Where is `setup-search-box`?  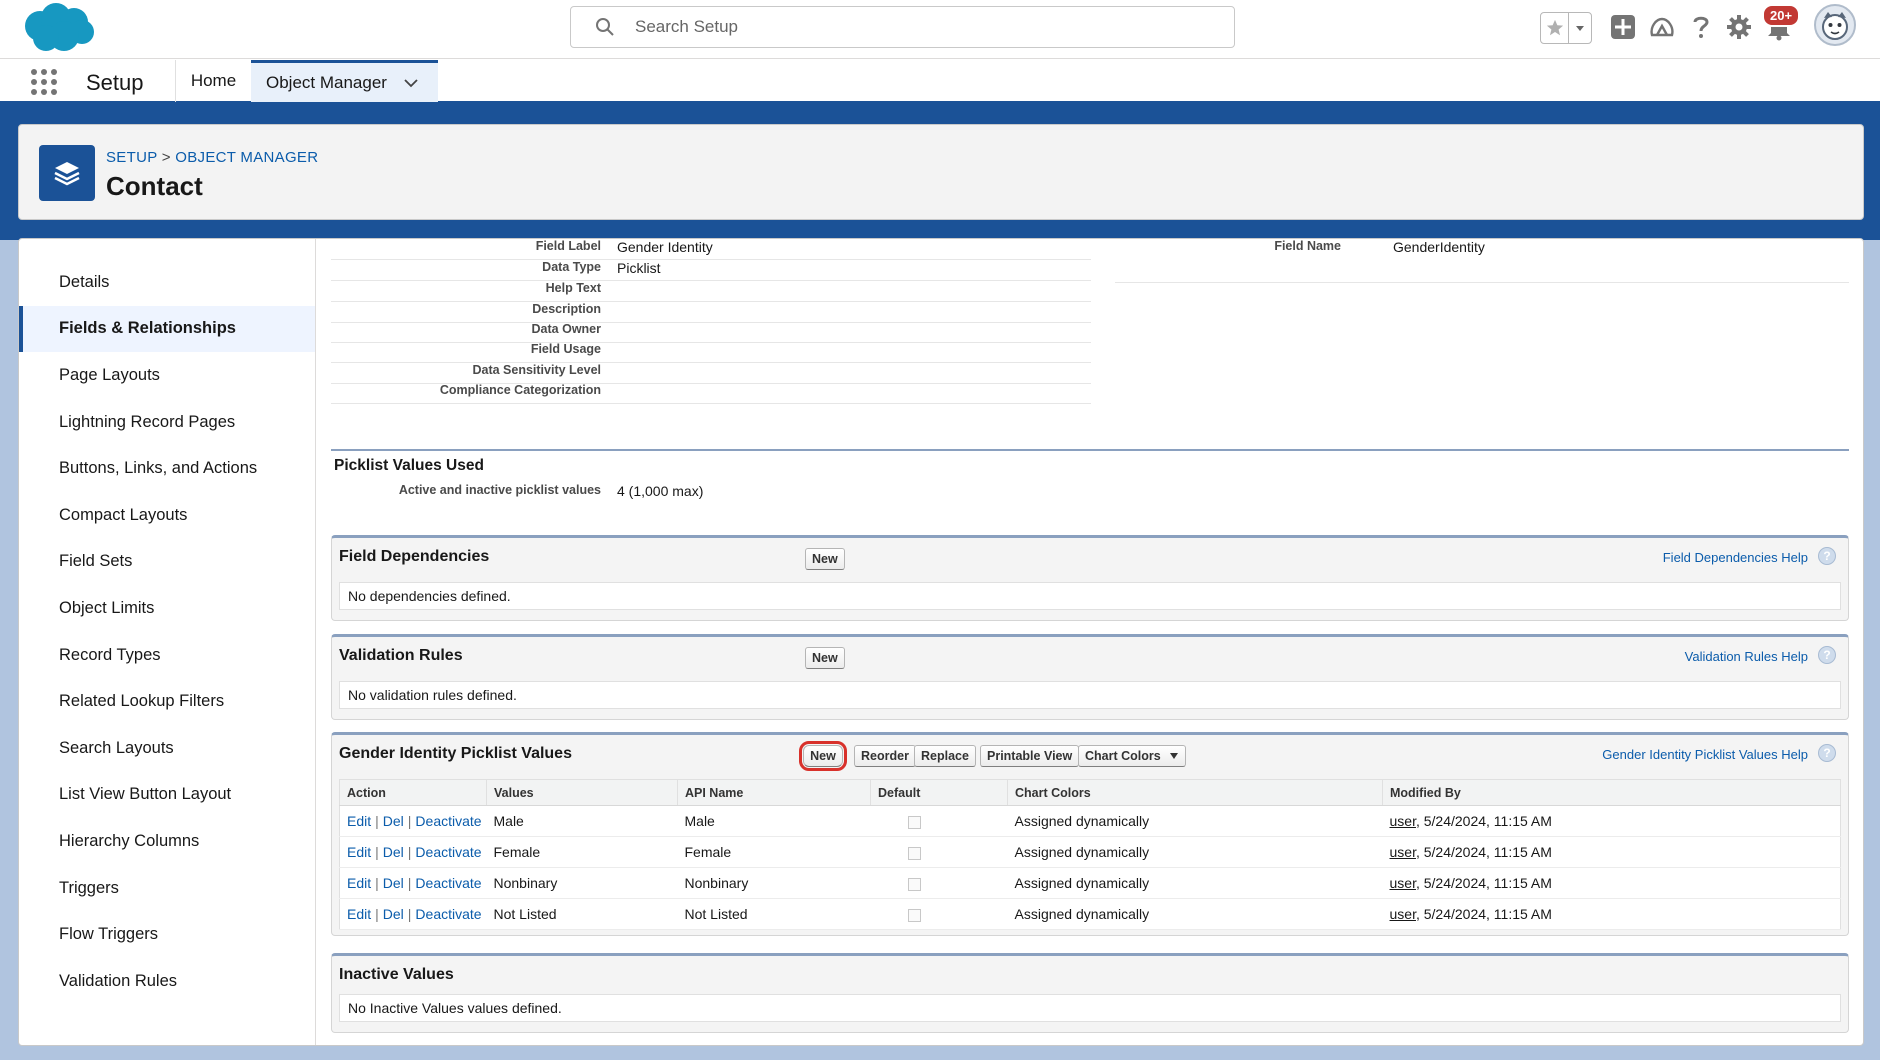 setup-search-box is located at coordinates (902, 27).